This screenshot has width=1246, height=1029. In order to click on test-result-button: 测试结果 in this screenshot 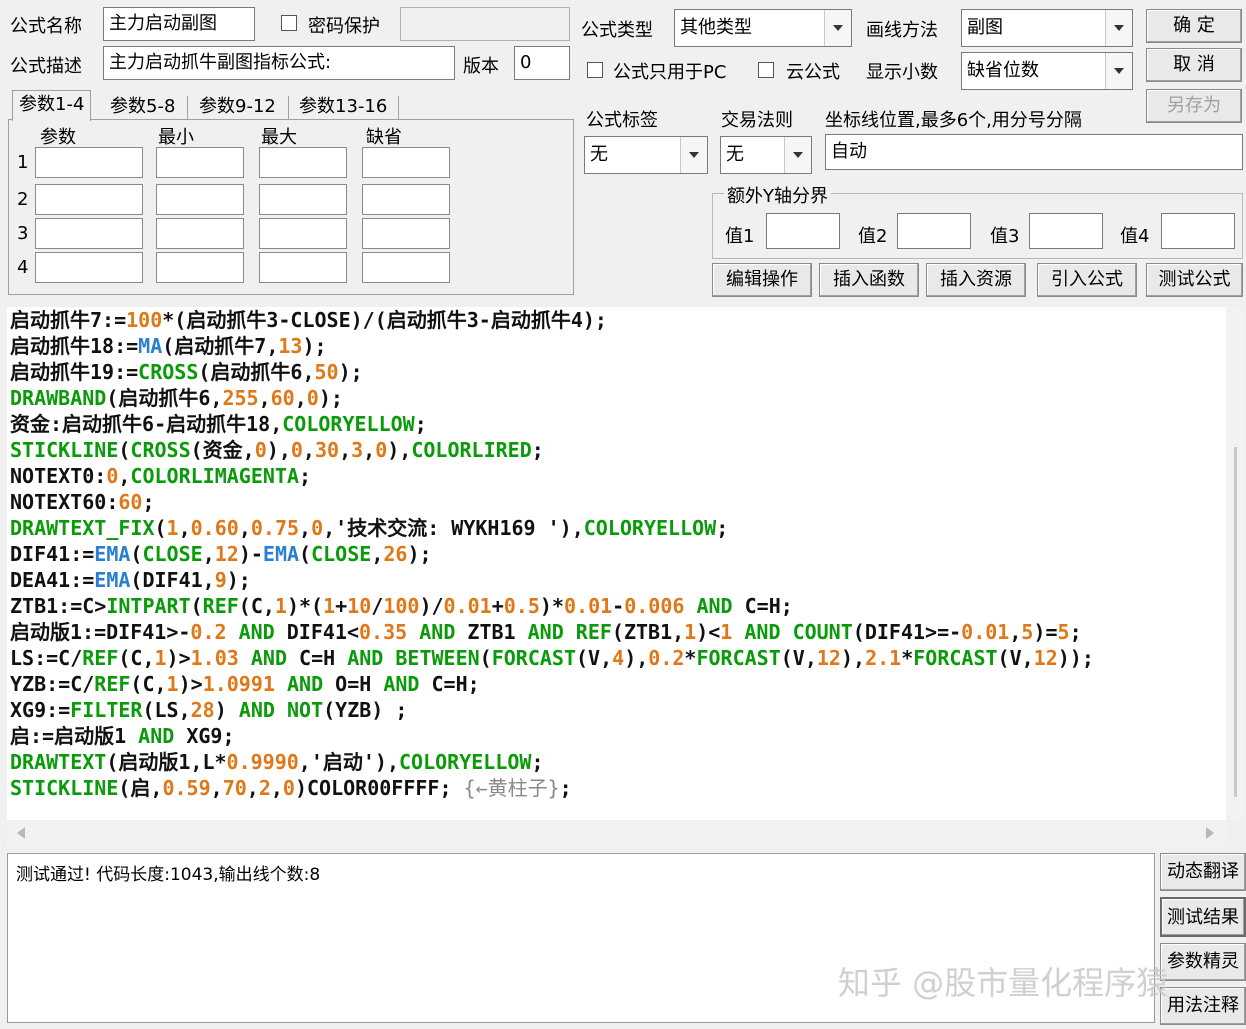, I will do `click(1203, 917)`.